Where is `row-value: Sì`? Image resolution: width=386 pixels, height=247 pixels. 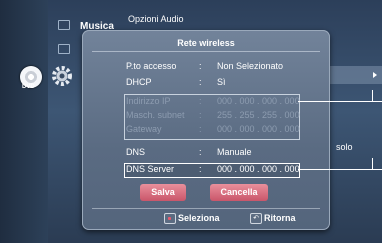
row-value: Sì is located at coordinates (221, 82).